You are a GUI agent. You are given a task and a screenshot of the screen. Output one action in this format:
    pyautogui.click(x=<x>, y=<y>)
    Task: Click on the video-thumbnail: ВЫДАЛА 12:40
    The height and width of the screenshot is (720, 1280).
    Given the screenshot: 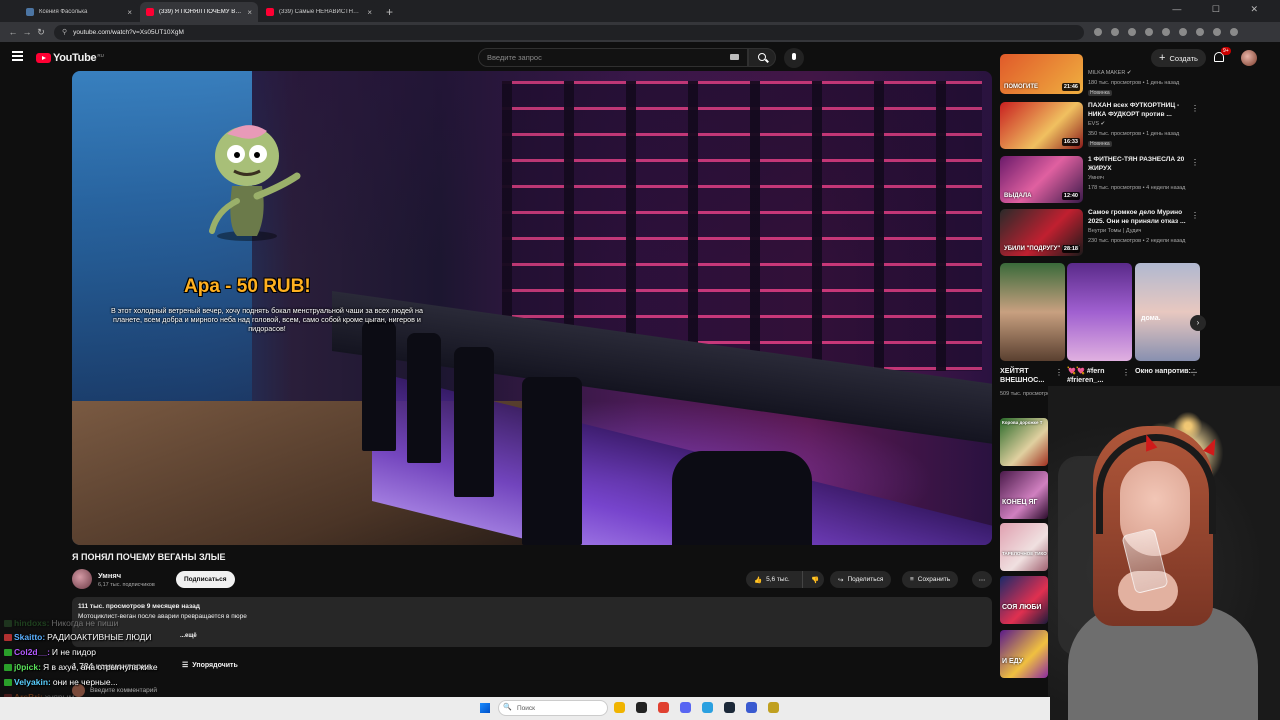 What is the action you would take?
    pyautogui.click(x=1041, y=179)
    